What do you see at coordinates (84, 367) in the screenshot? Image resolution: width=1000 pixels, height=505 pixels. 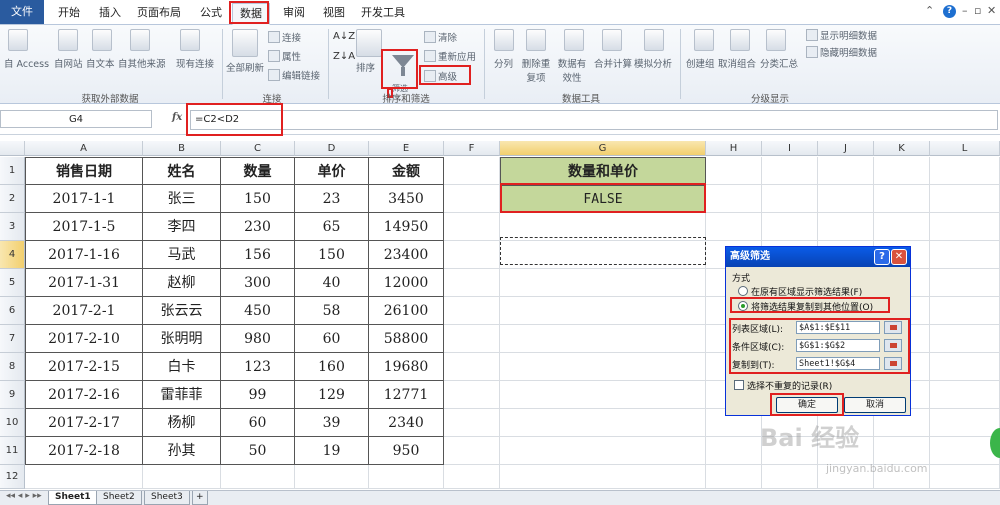 I see `table-cell: 2017-2-15` at bounding box center [84, 367].